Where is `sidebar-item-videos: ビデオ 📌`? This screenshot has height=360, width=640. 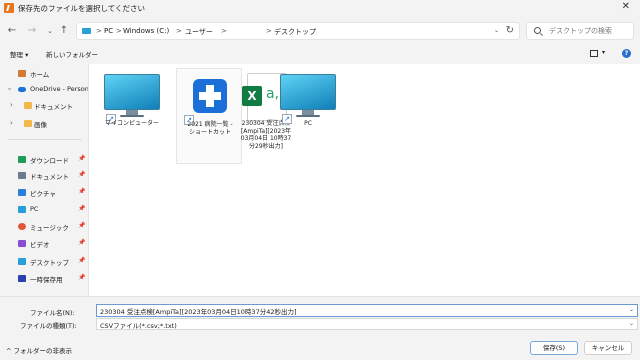 sidebar-item-videos: ビデオ 📌 is located at coordinates (44, 244).